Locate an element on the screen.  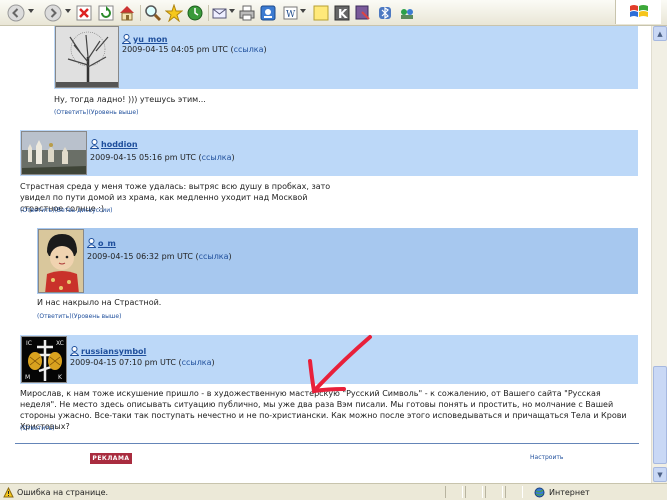
comment-date: 2009-04-15 04:05 pm UTC (ссылка) is located at coordinates (194, 49).